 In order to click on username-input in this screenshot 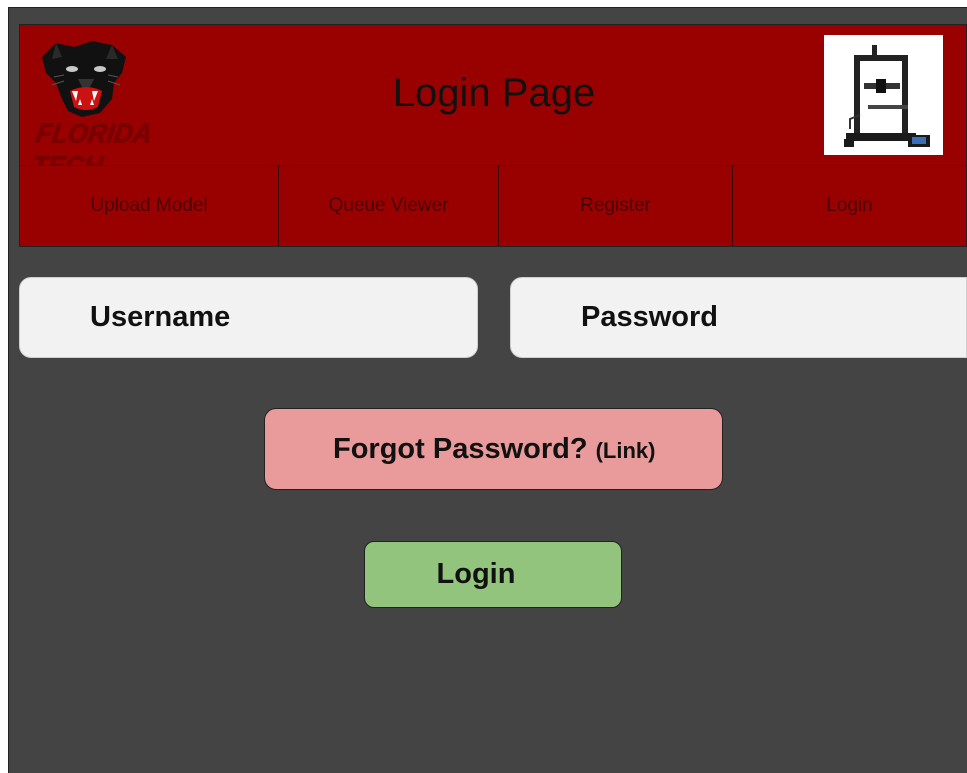, I will do `click(282, 317)`.